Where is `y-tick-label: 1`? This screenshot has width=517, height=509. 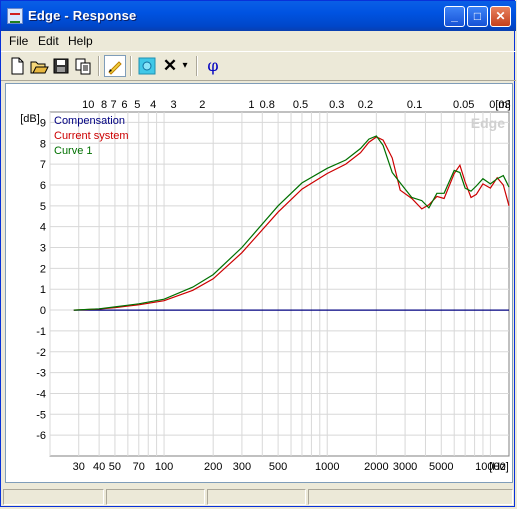 y-tick-label: 1 is located at coordinates (43, 290).